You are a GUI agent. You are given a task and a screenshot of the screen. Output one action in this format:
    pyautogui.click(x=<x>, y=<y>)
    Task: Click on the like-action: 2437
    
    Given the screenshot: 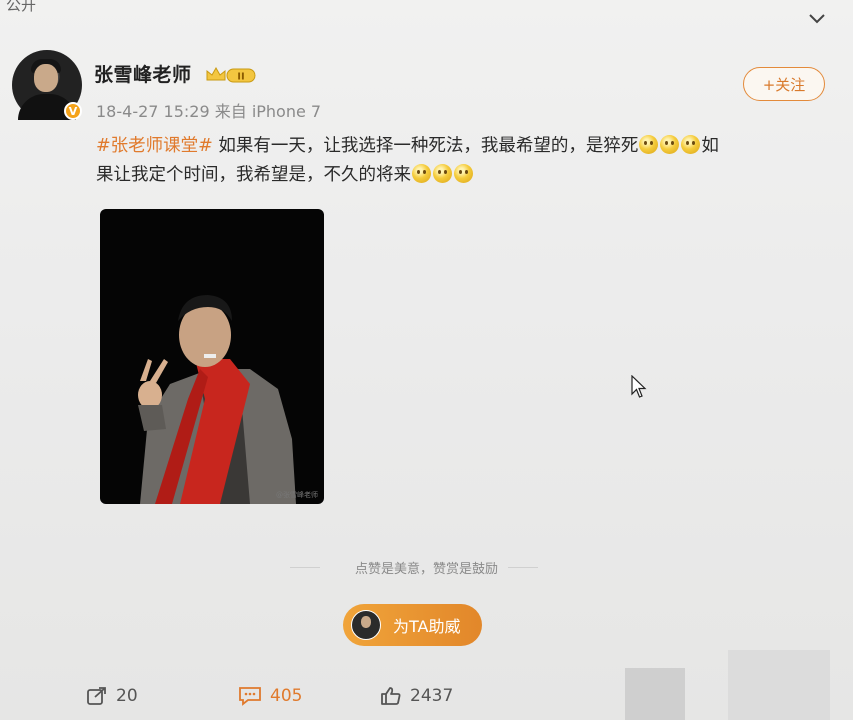 What is the action you would take?
    pyautogui.click(x=416, y=696)
    